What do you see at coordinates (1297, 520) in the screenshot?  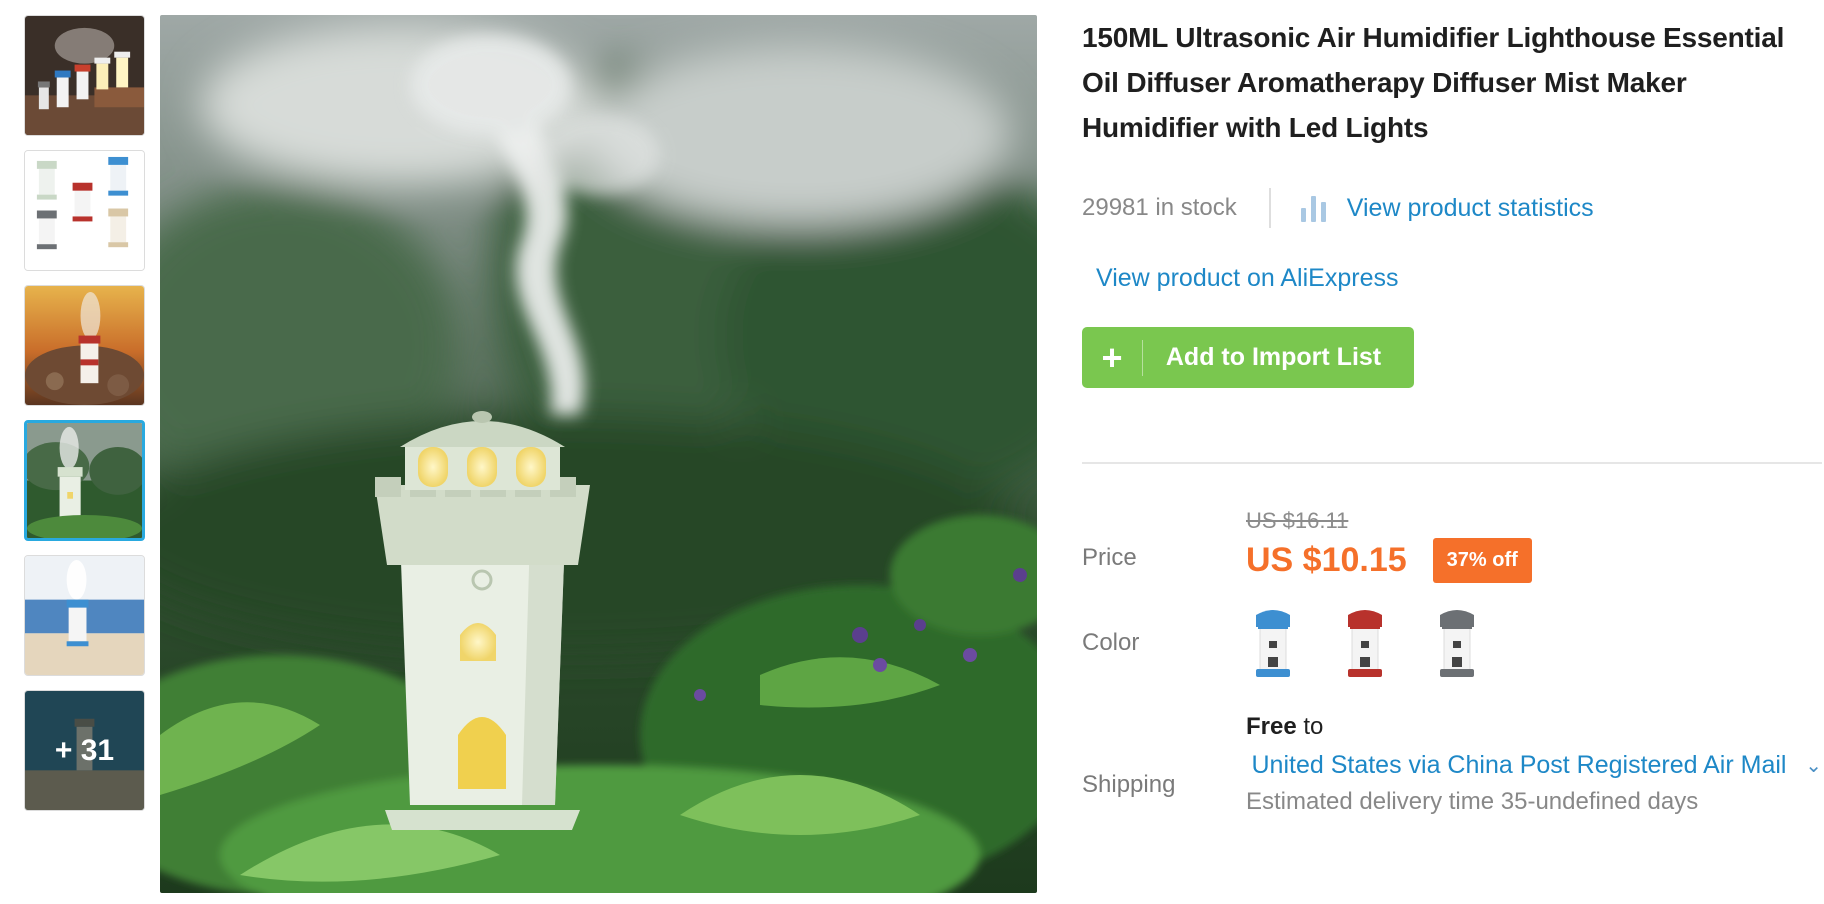 I see `original-price: US $16.11` at bounding box center [1297, 520].